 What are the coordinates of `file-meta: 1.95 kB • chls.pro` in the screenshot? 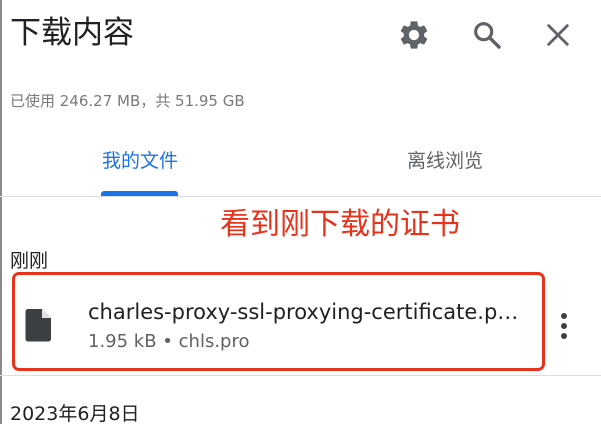 It's located at (169, 341).